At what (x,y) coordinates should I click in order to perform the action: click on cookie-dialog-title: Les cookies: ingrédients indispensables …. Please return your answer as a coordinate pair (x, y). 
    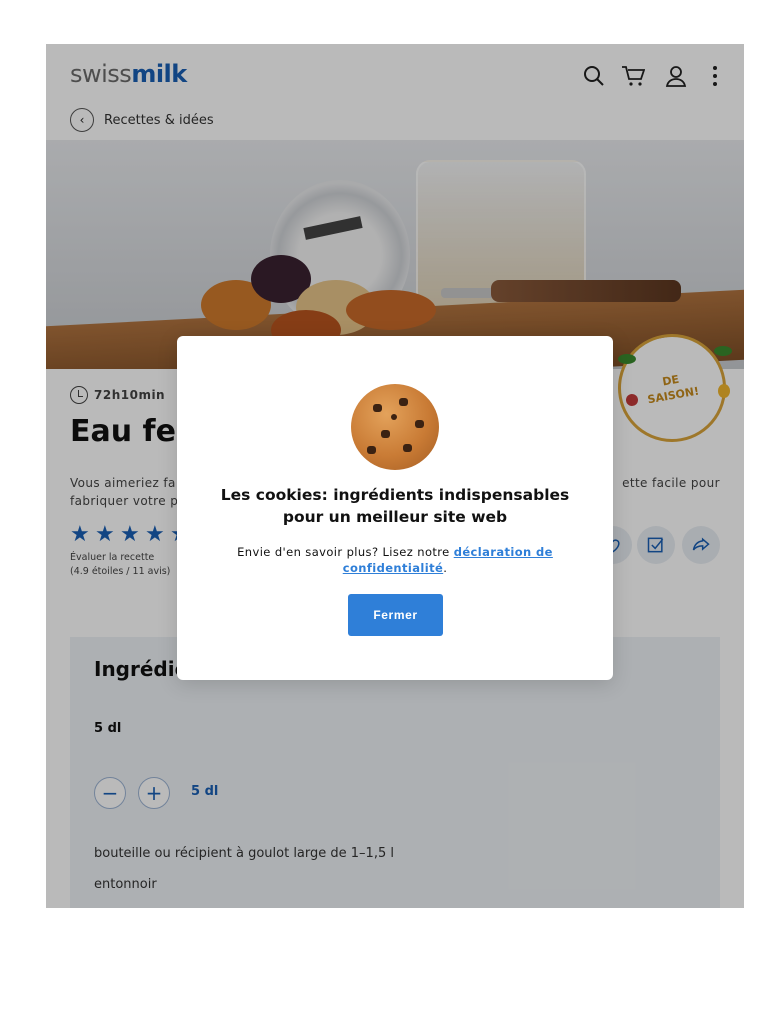
    Looking at the image, I should click on (395, 506).